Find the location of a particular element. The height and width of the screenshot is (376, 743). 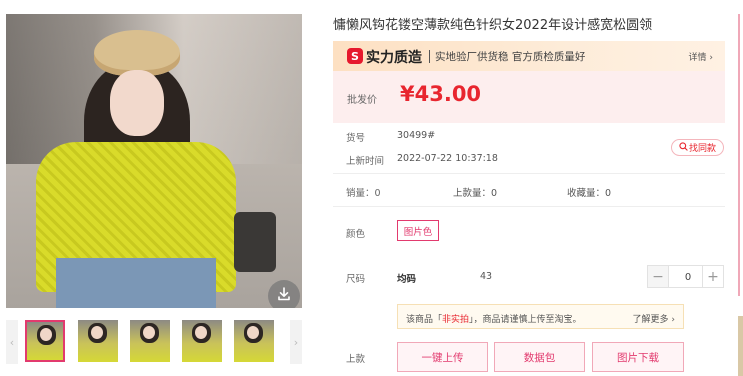

download-image-button is located at coordinates (284, 294).